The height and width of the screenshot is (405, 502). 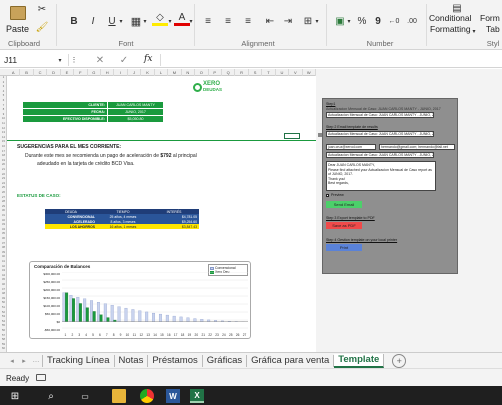 I want to click on column-header: G, so click(x=95, y=72).